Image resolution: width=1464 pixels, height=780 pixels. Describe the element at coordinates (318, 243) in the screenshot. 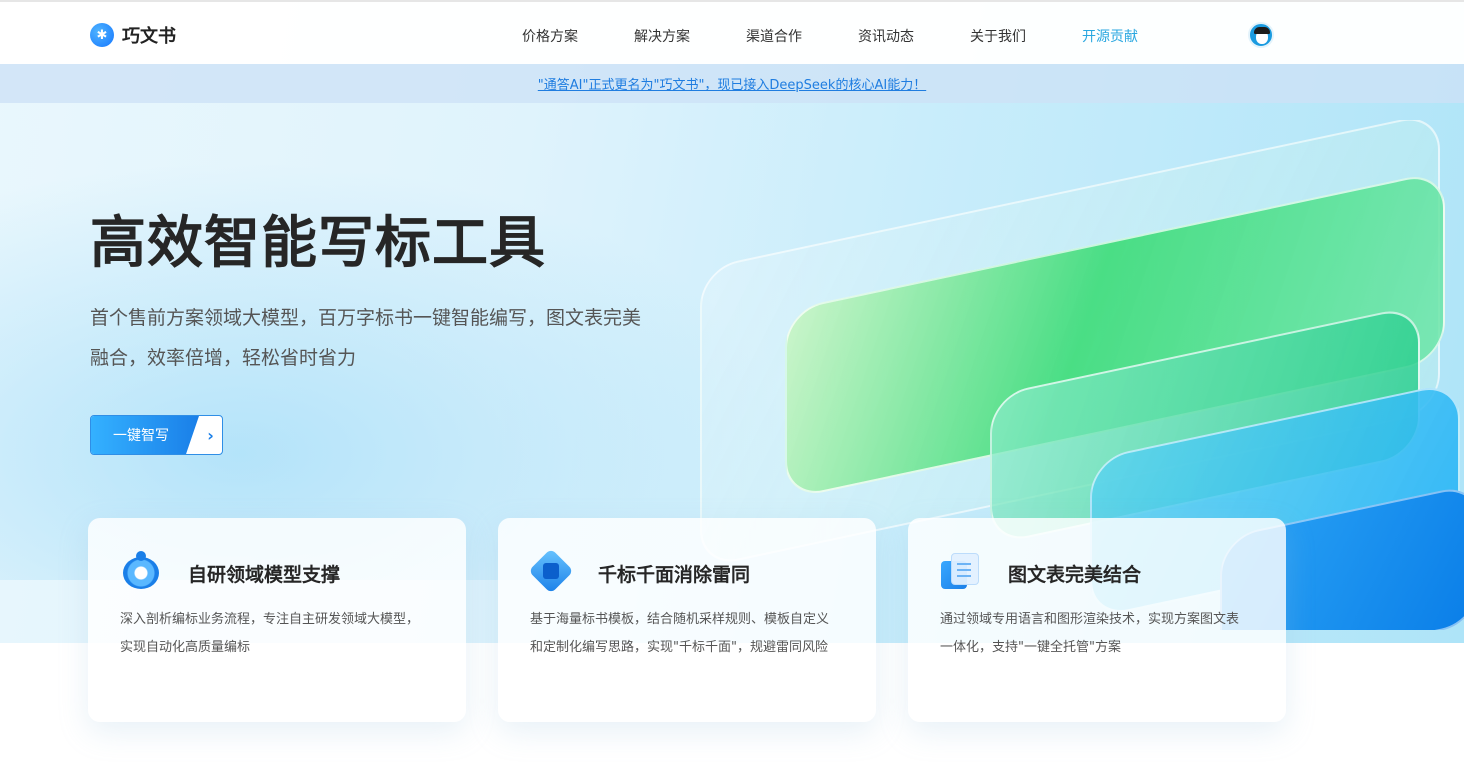

I see `hero-title: 高效智能写标工具` at that location.